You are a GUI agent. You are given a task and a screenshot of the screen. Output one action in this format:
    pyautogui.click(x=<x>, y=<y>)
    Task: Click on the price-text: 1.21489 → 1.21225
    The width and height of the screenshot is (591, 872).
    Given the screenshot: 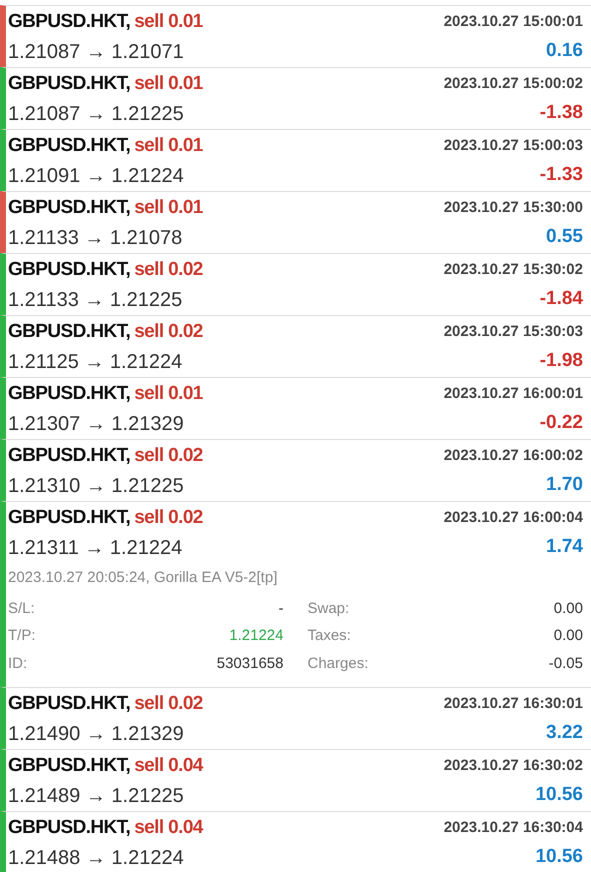 What is the action you would take?
    pyautogui.click(x=96, y=796)
    